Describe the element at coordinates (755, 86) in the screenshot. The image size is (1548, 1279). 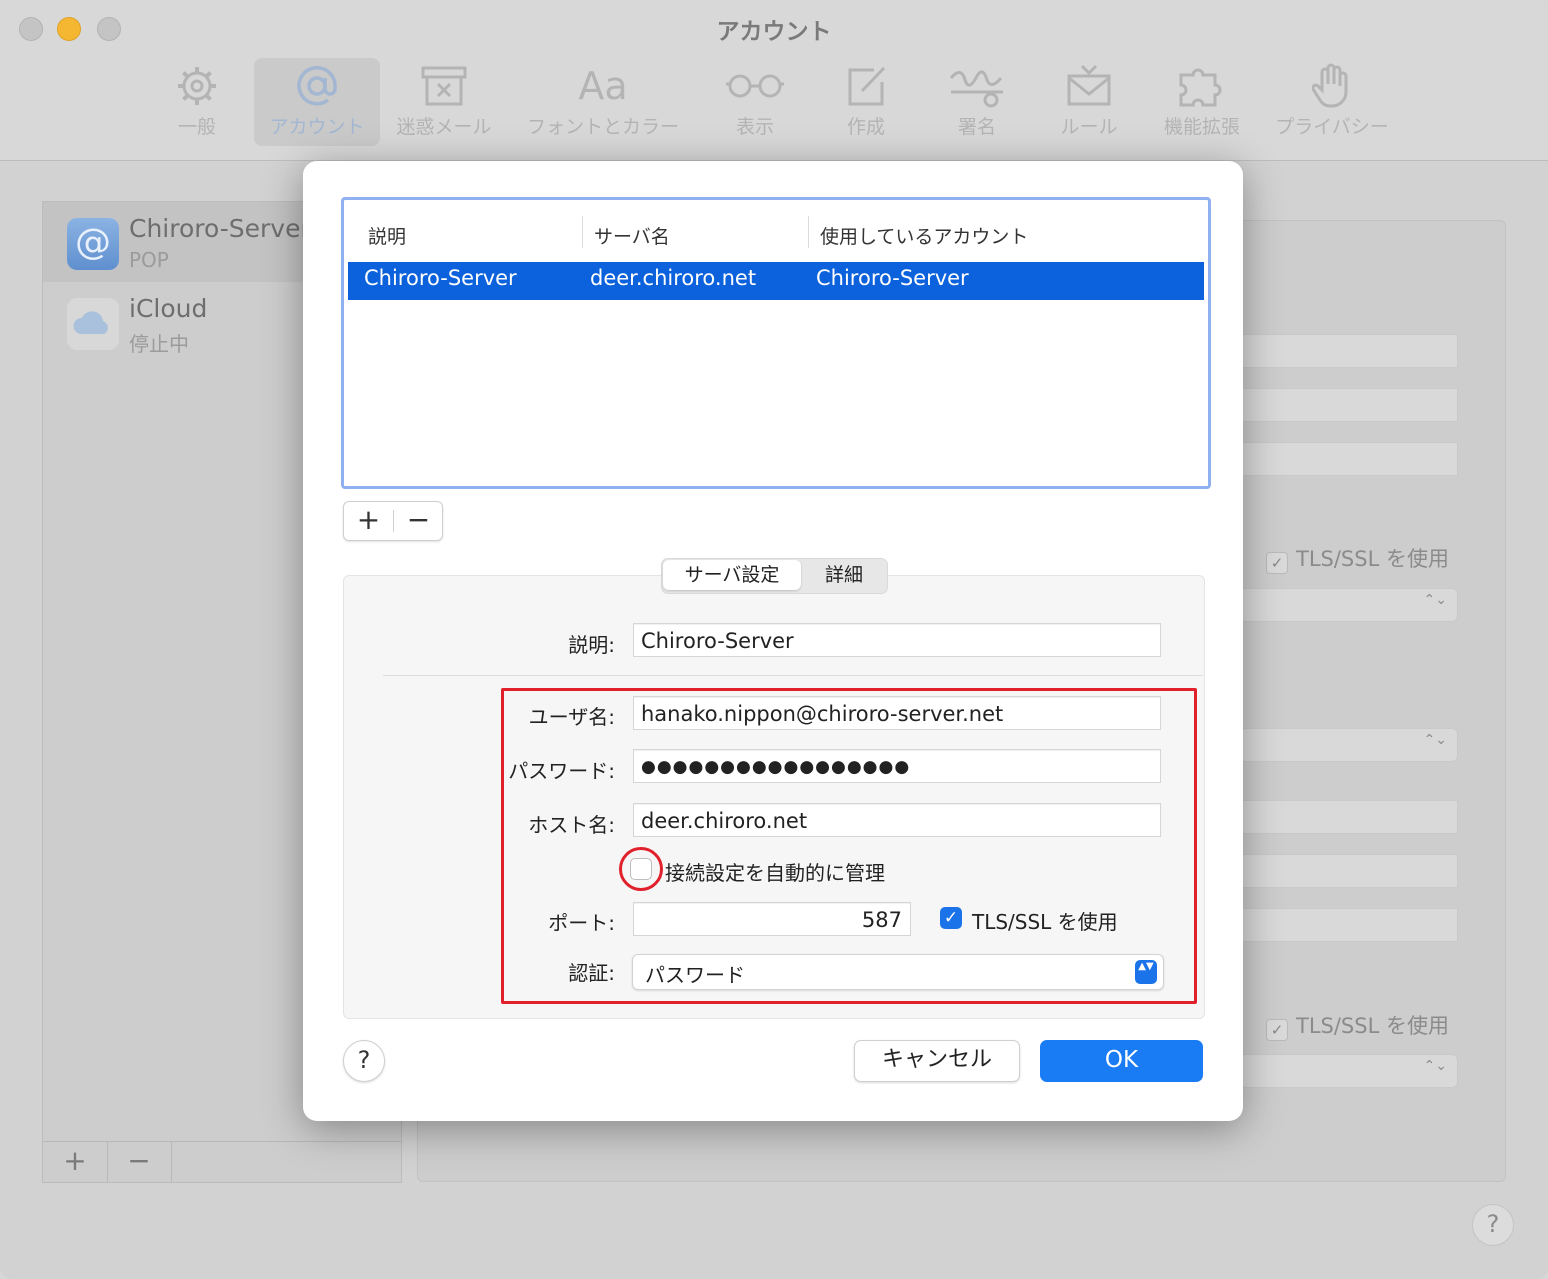
I see `glasses-icon` at that location.